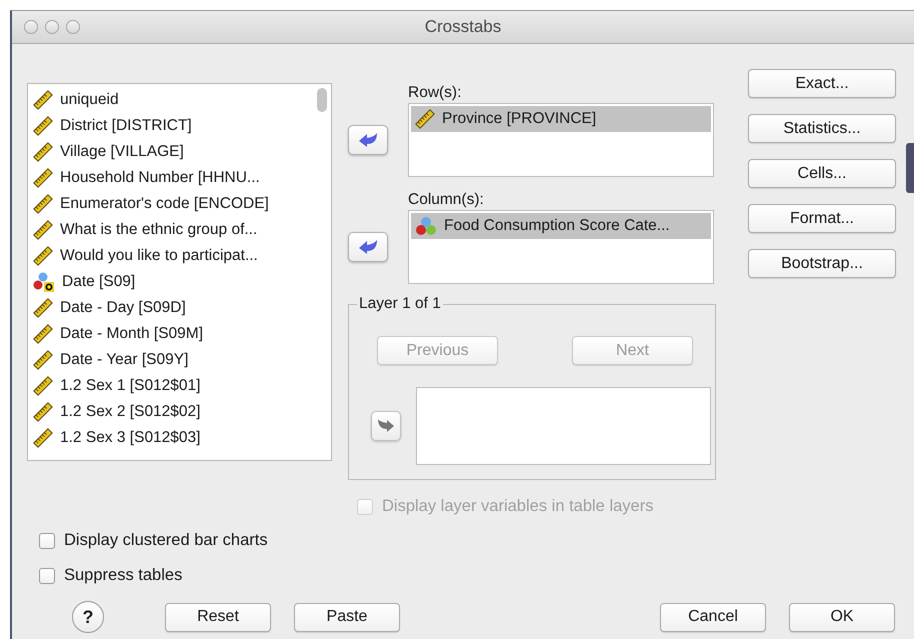  Describe the element at coordinates (182, 282) in the screenshot. I see `variable-item: Date [S09]` at that location.